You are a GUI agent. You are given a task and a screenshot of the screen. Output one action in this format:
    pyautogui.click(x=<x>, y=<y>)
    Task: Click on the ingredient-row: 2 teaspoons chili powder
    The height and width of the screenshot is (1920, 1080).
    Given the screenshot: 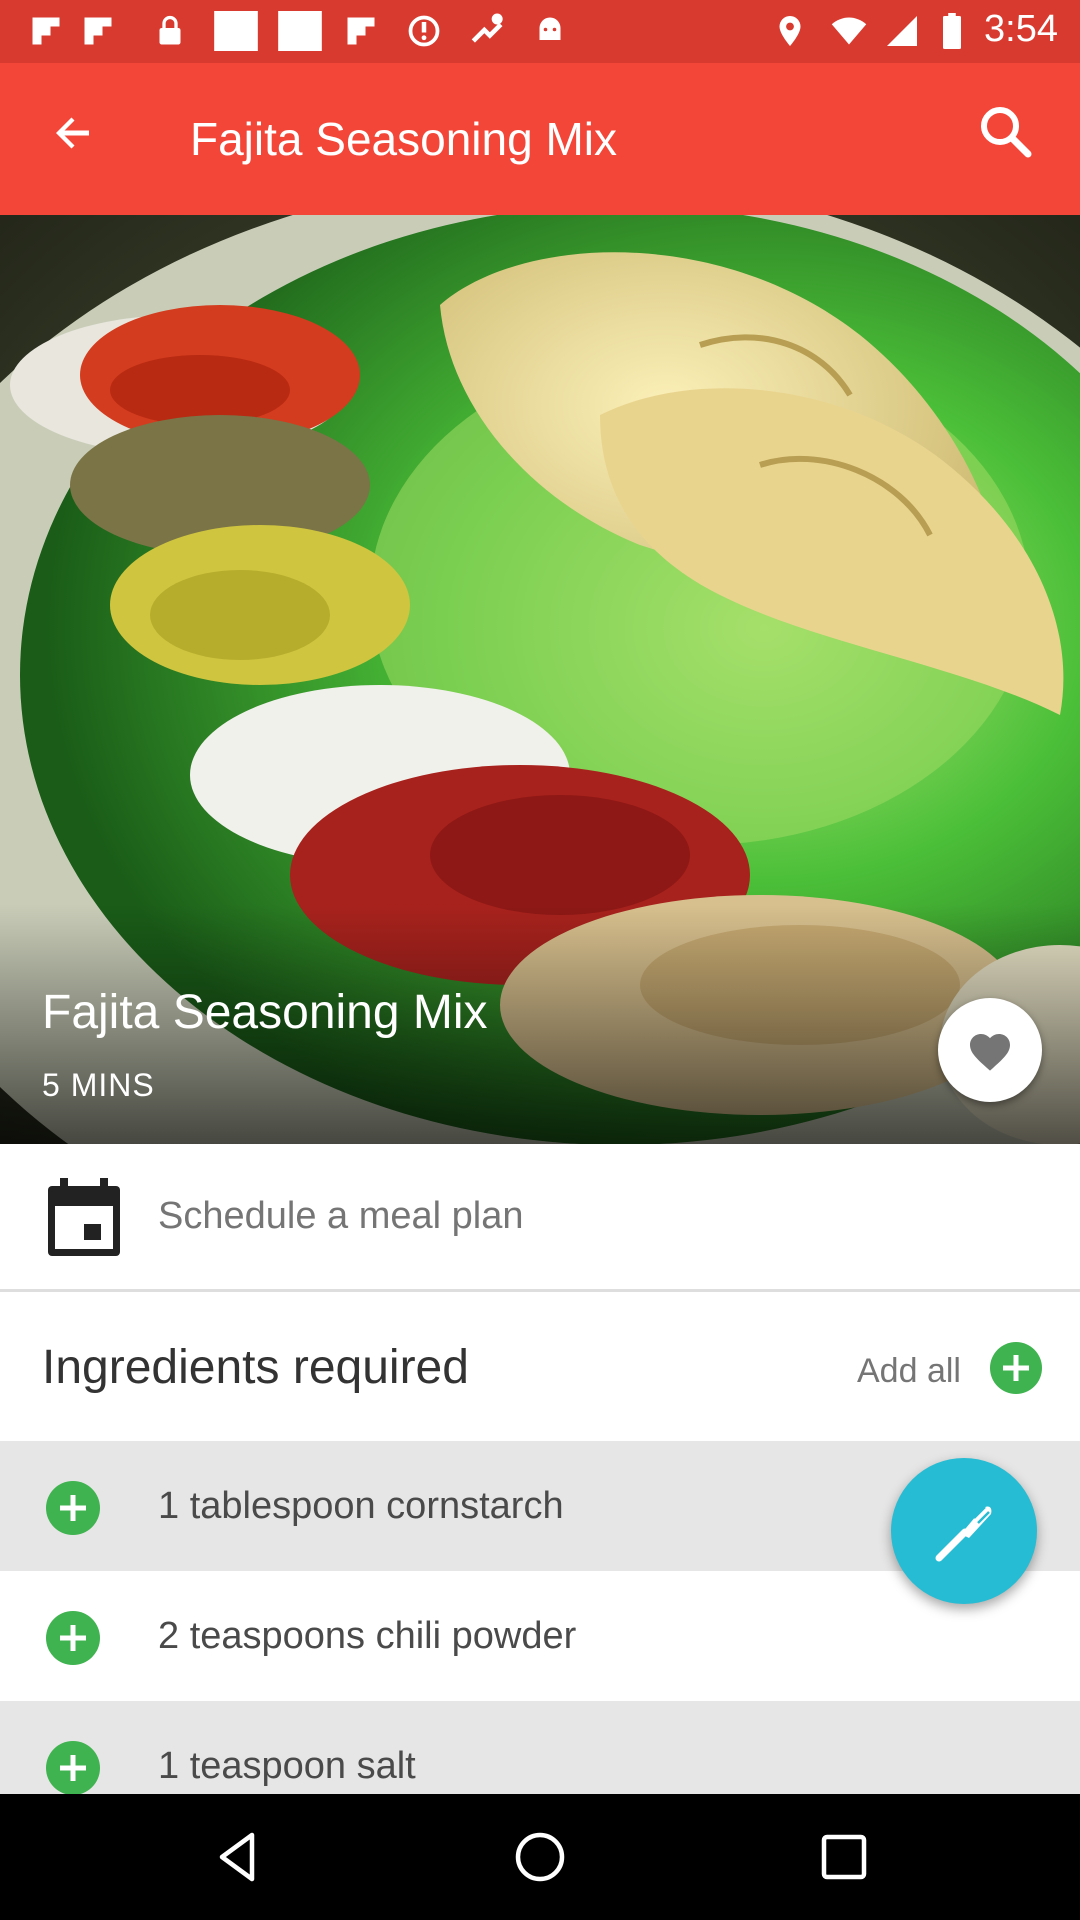 What is the action you would take?
    pyautogui.click(x=540, y=1636)
    